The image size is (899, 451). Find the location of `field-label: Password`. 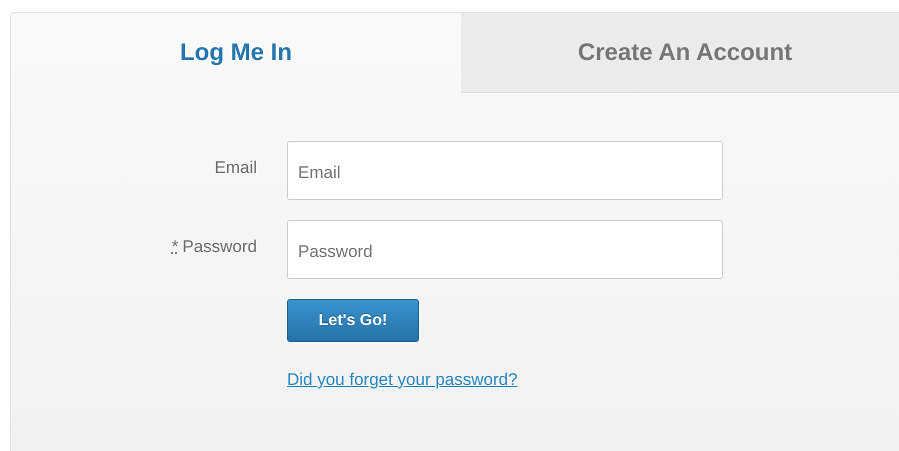

field-label: Password is located at coordinates (219, 246).